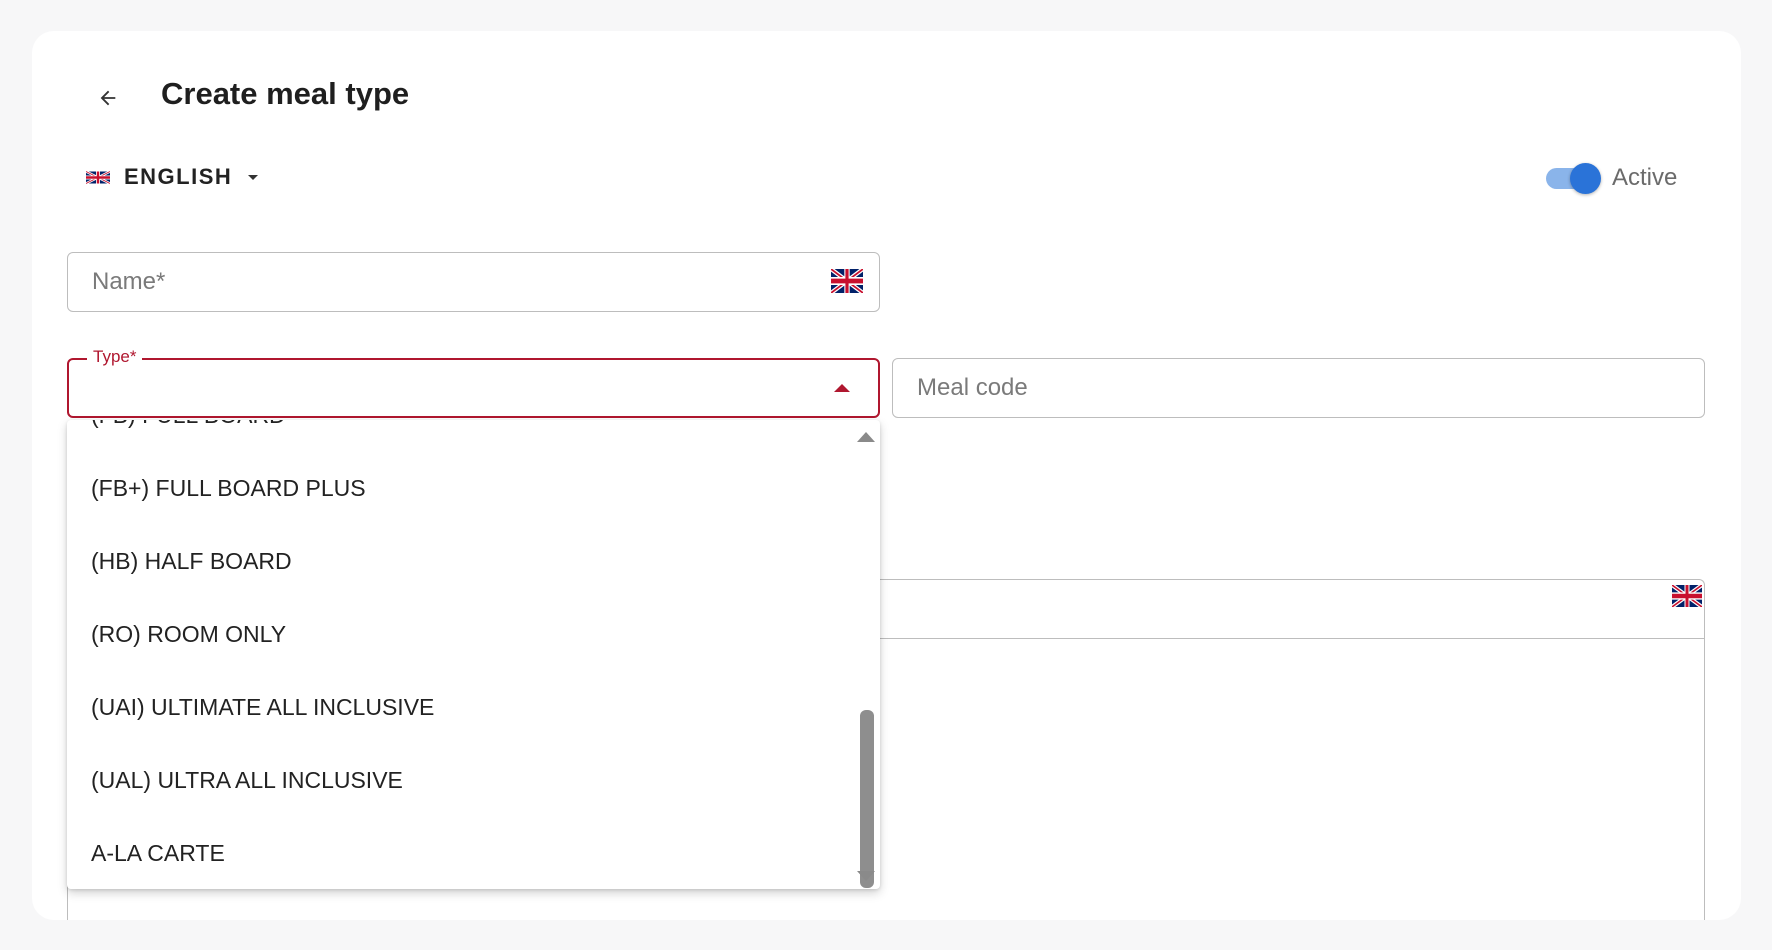  What do you see at coordinates (866, 876) in the screenshot?
I see `scroll-down-arrow-icon` at bounding box center [866, 876].